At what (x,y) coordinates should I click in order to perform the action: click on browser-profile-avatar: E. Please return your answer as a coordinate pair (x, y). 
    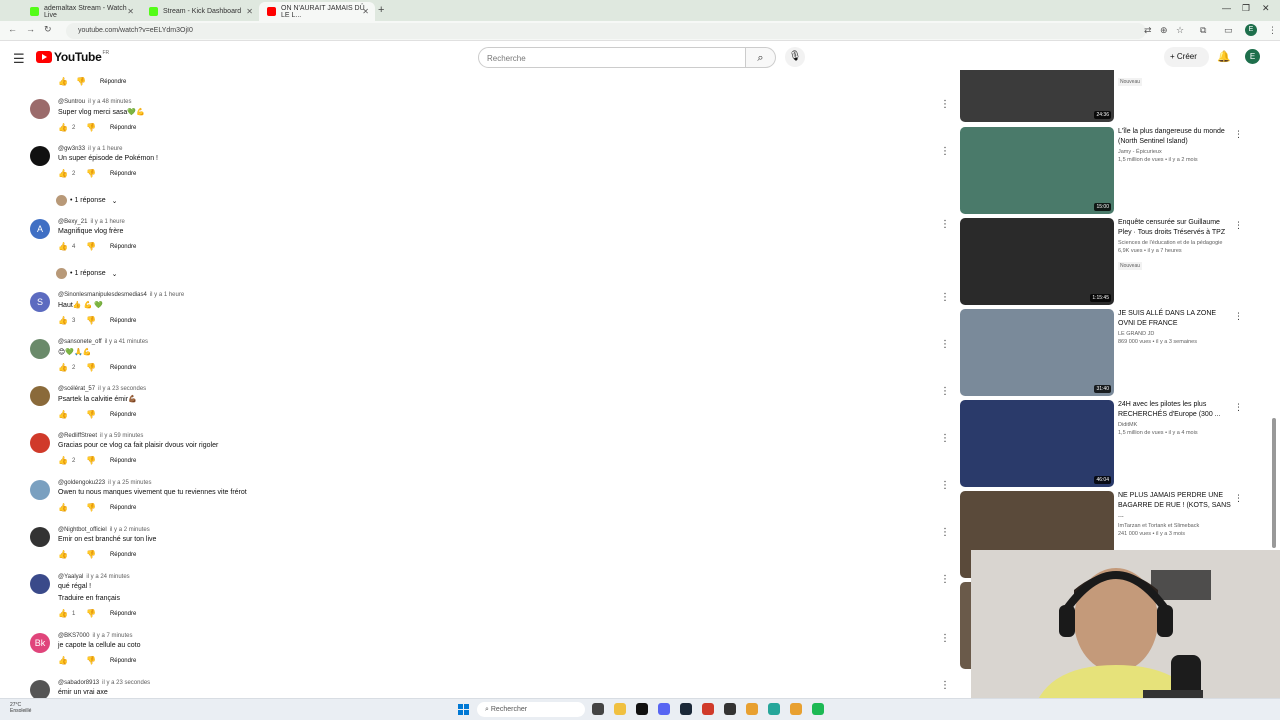
    Looking at the image, I should click on (1251, 30).